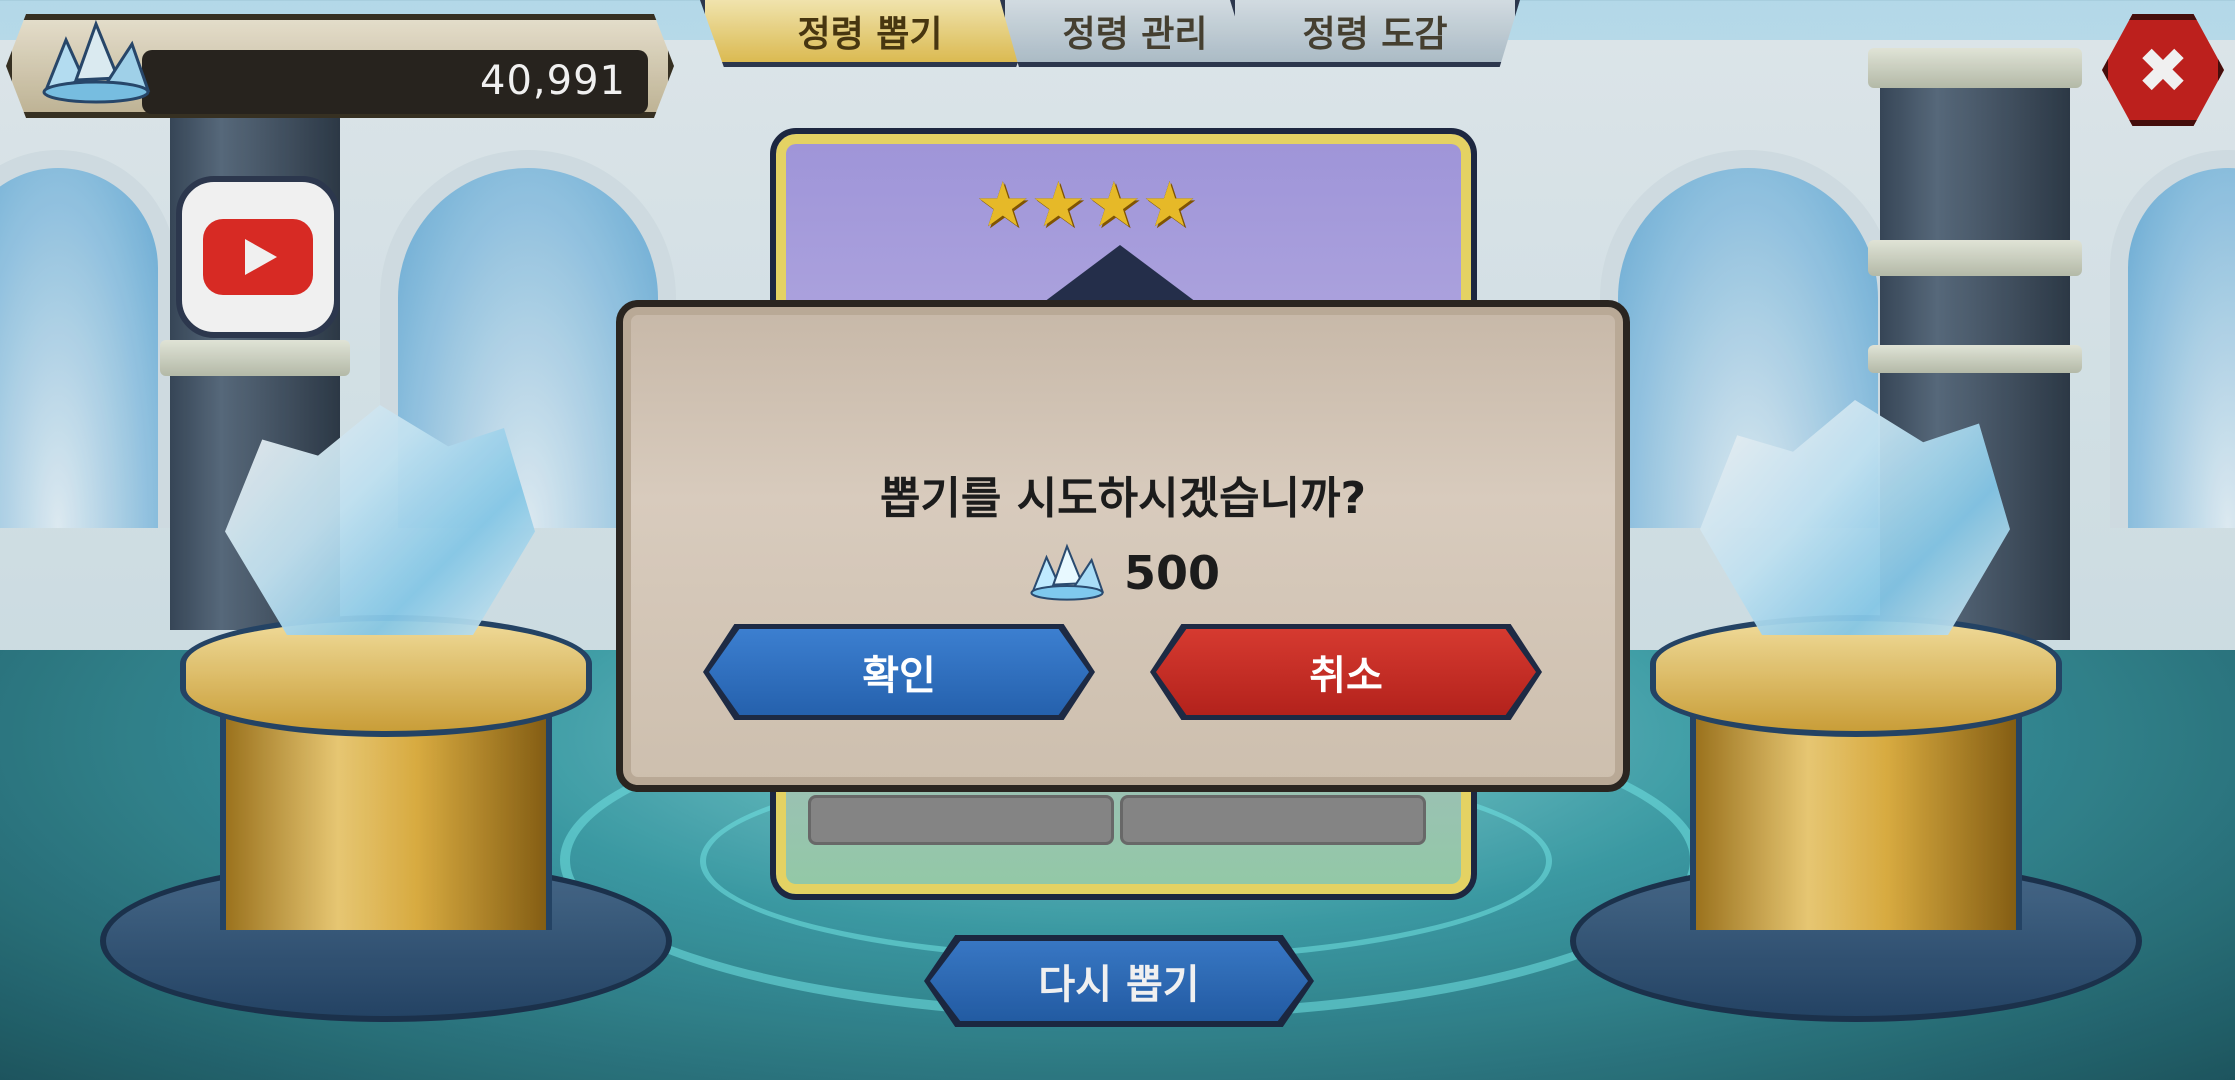 The image size is (2235, 1080). I want to click on confirm-button: 확인, so click(899, 672).